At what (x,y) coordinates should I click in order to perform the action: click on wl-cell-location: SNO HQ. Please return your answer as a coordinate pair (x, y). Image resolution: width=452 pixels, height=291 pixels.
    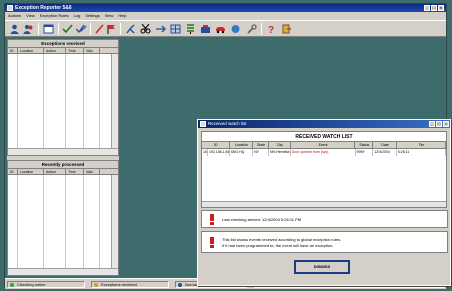
    Looking at the image, I should click on (242, 152).